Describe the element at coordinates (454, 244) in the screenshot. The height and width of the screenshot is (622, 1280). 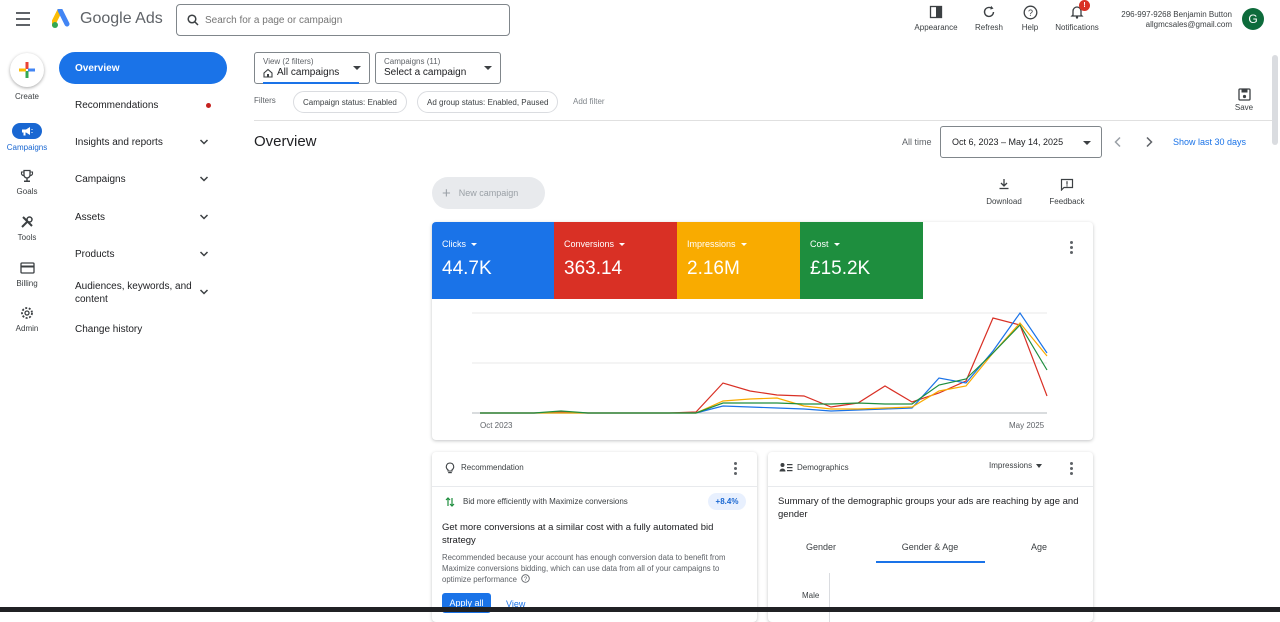
I see `metric-clicks-label: Clicks` at that location.